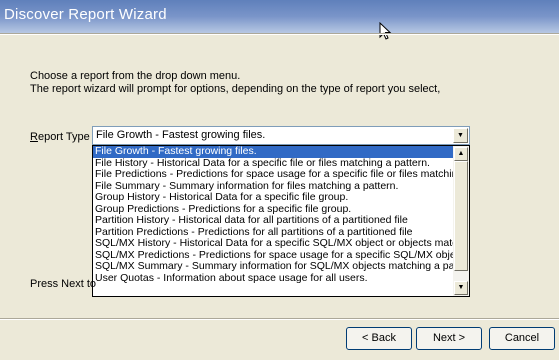 This screenshot has width=559, height=360. What do you see at coordinates (273, 152) in the screenshot?
I see `list-item: File Growth - Fastest growing files.` at bounding box center [273, 152].